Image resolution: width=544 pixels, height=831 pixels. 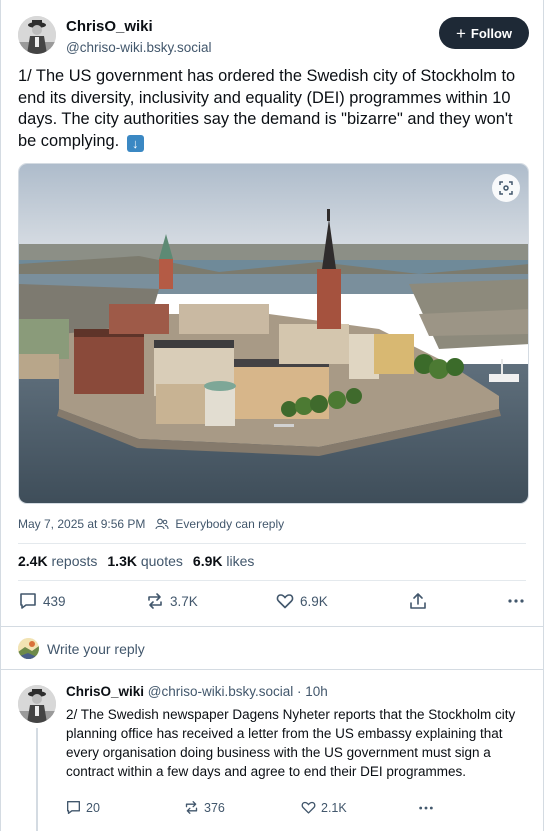 I want to click on down-arrow-emoji-icon: ↓, so click(x=135, y=143).